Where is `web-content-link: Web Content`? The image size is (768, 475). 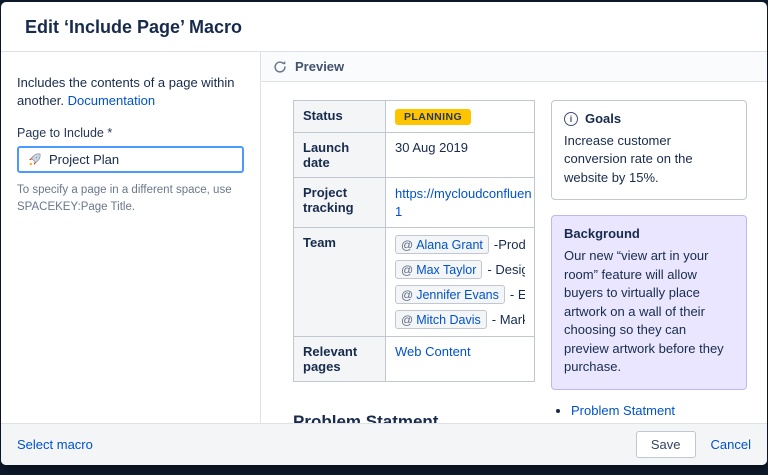 web-content-link: Web Content is located at coordinates (433, 351).